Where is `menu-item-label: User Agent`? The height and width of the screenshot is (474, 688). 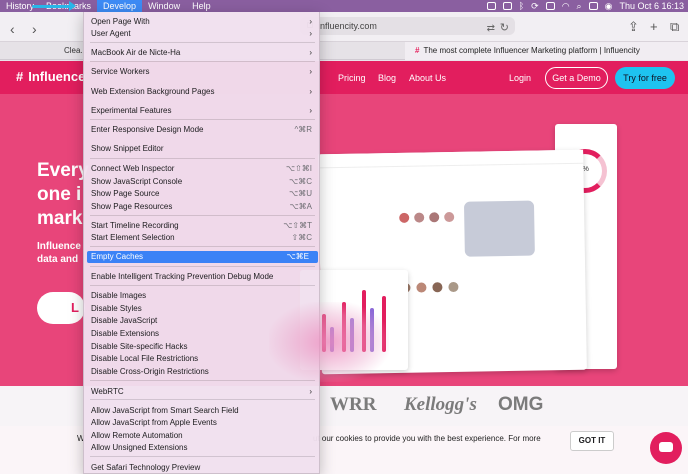
menu-item-label: User Agent is located at coordinates (111, 33).